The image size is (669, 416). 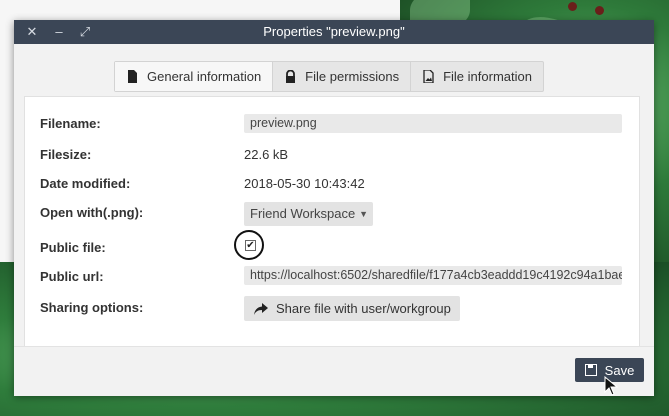 I want to click on lock-icon, so click(x=290, y=76).